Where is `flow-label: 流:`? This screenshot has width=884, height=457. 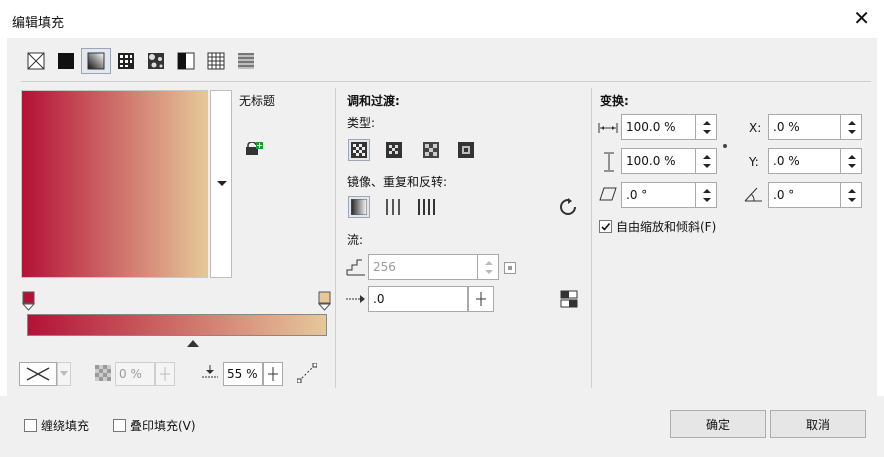
flow-label: 流: is located at coordinates (355, 240).